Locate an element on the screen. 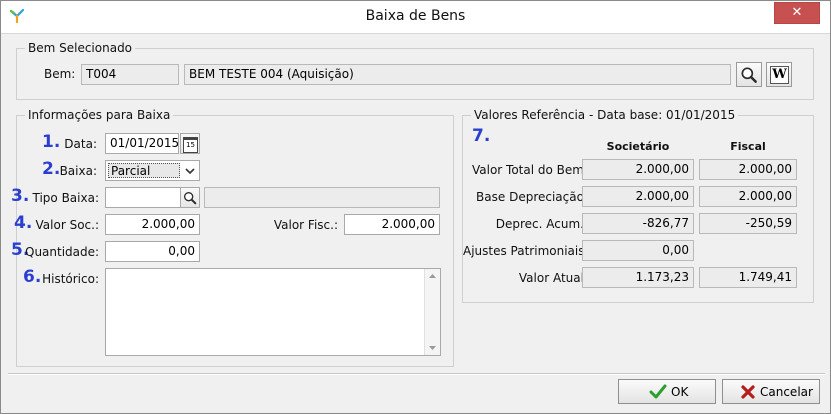 The image size is (831, 414). step-number-7: 7. is located at coordinates (481, 136).